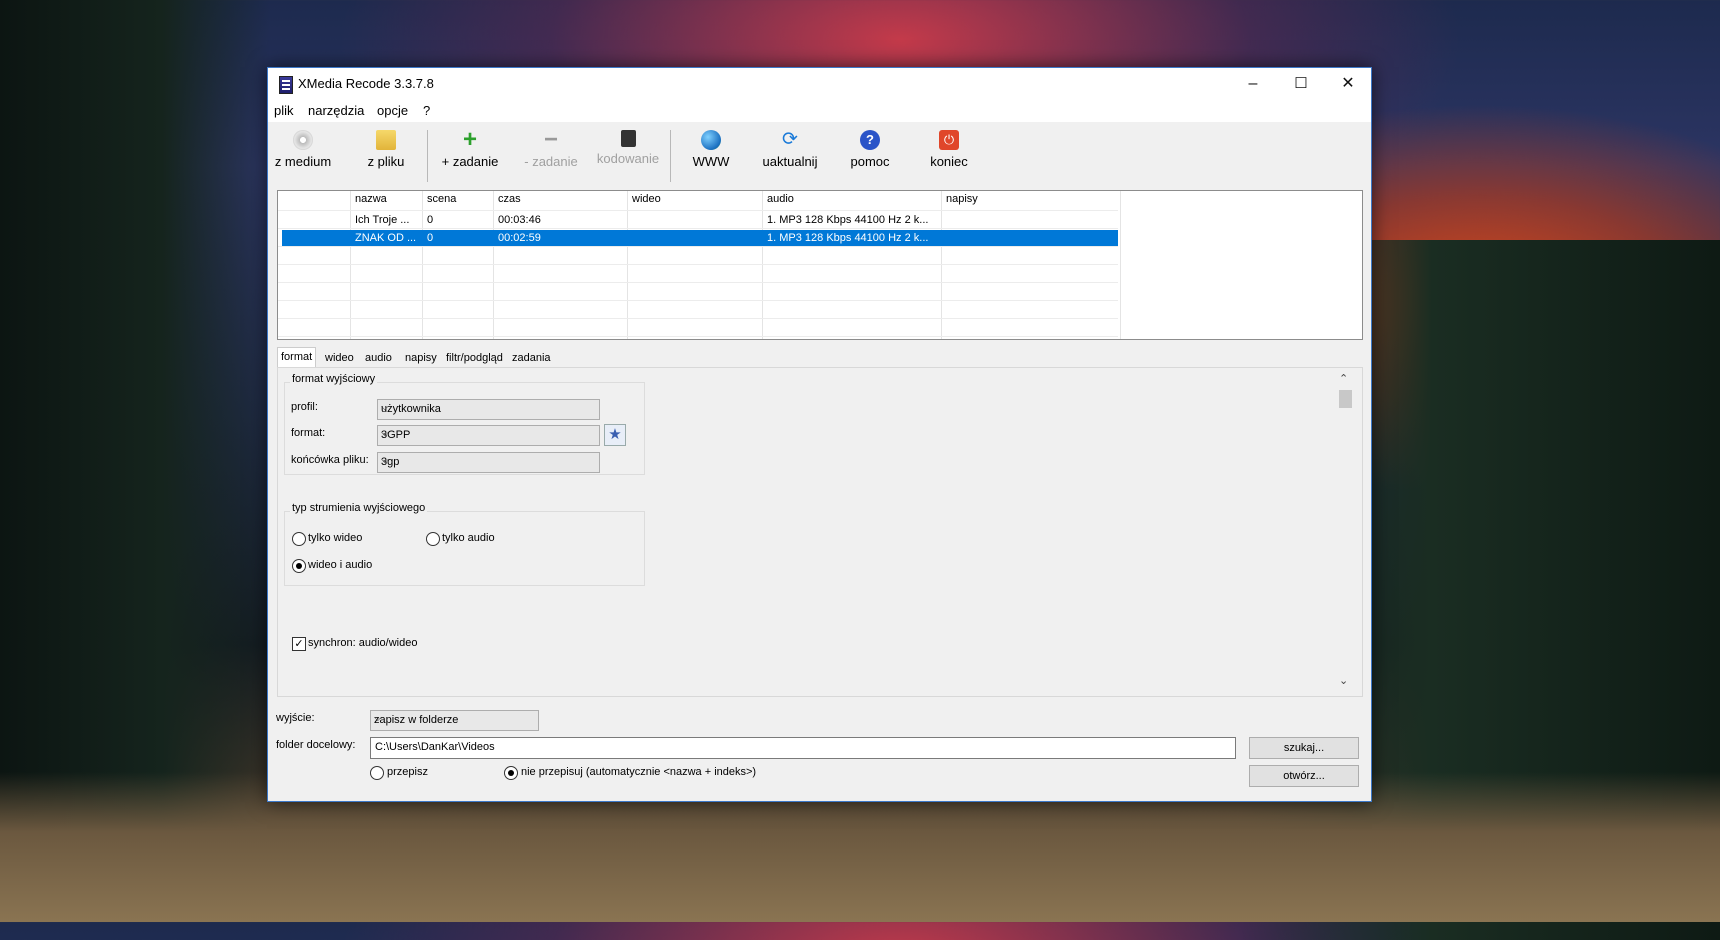 This screenshot has height=940, width=1720. I want to click on profile-select: użytkownika ⌵, so click(488, 409).